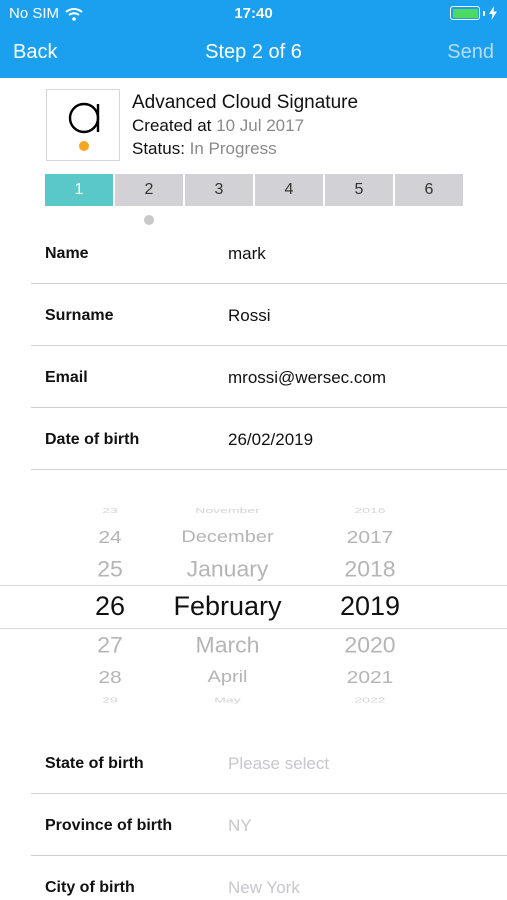 This screenshot has width=507, height=900. What do you see at coordinates (465, 13) in the screenshot?
I see `battery-icon` at bounding box center [465, 13].